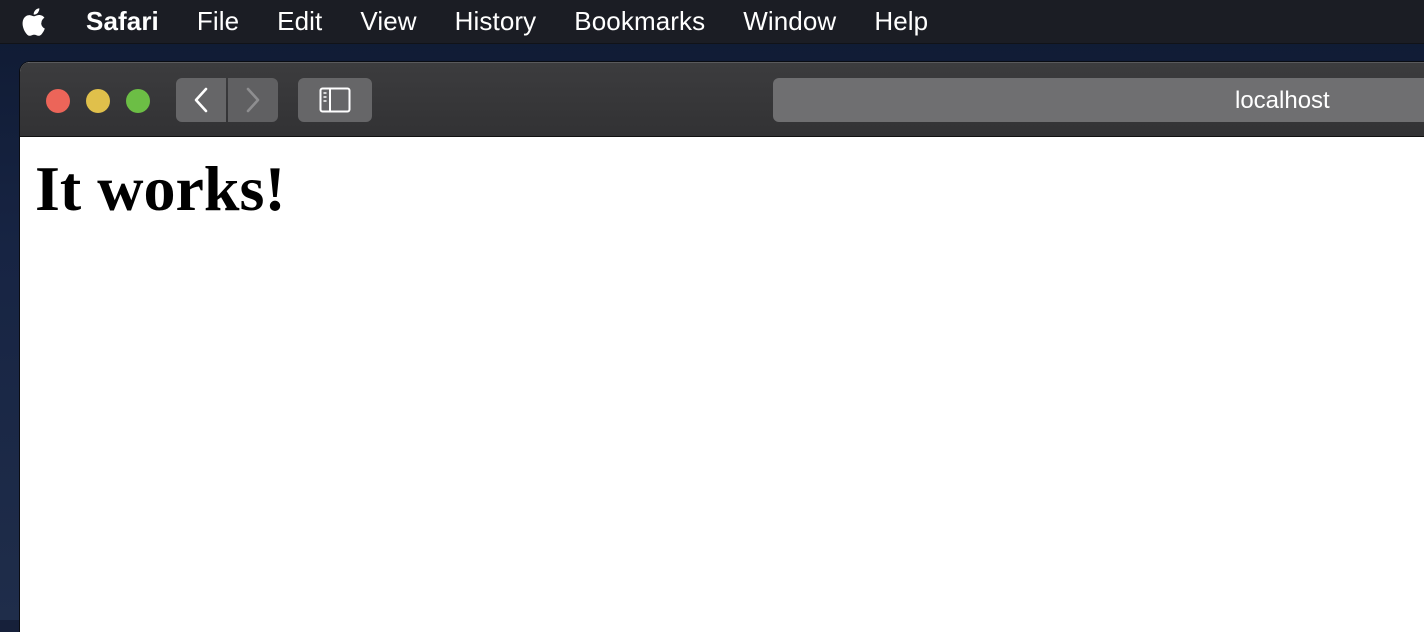  What do you see at coordinates (160, 189) in the screenshot?
I see `page-heading: It works!` at bounding box center [160, 189].